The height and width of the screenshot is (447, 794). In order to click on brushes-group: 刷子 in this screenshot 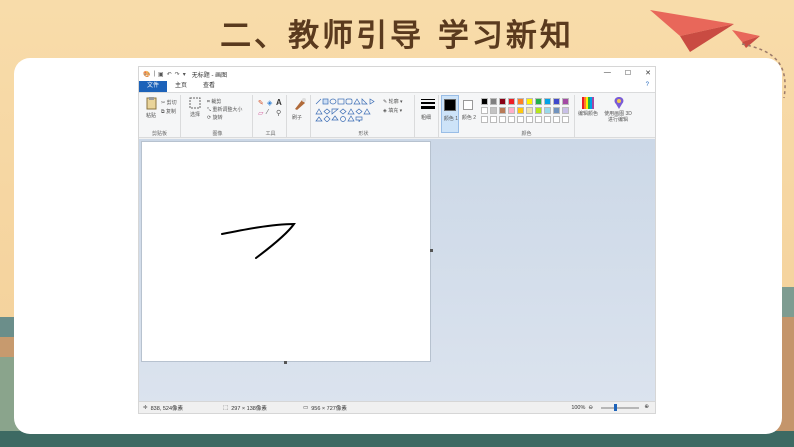, I will do `click(300, 116)`.